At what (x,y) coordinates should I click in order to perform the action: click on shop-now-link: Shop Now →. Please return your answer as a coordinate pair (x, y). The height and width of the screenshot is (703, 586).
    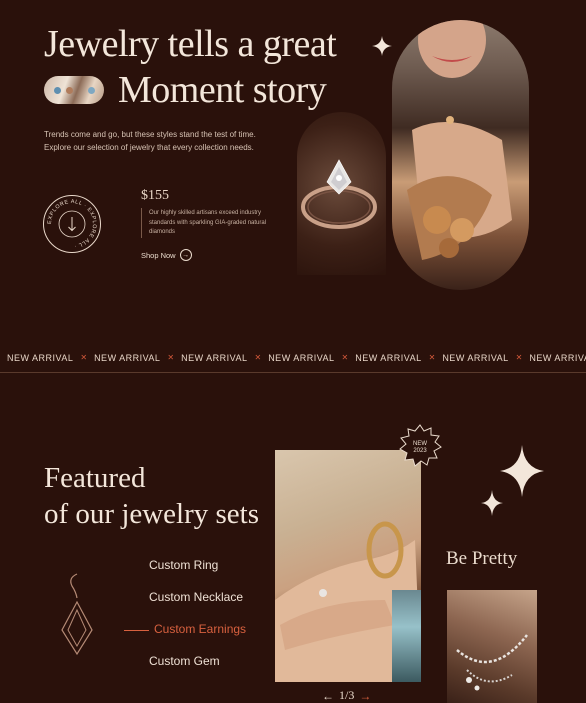
    Looking at the image, I should click on (166, 255).